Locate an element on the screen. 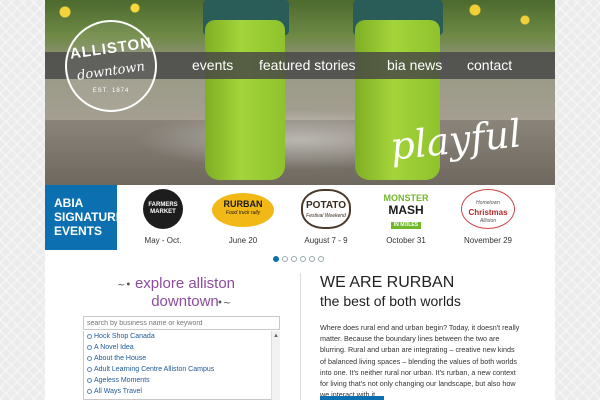 This screenshot has height=400, width=600. nav-events: events is located at coordinates (212, 65).